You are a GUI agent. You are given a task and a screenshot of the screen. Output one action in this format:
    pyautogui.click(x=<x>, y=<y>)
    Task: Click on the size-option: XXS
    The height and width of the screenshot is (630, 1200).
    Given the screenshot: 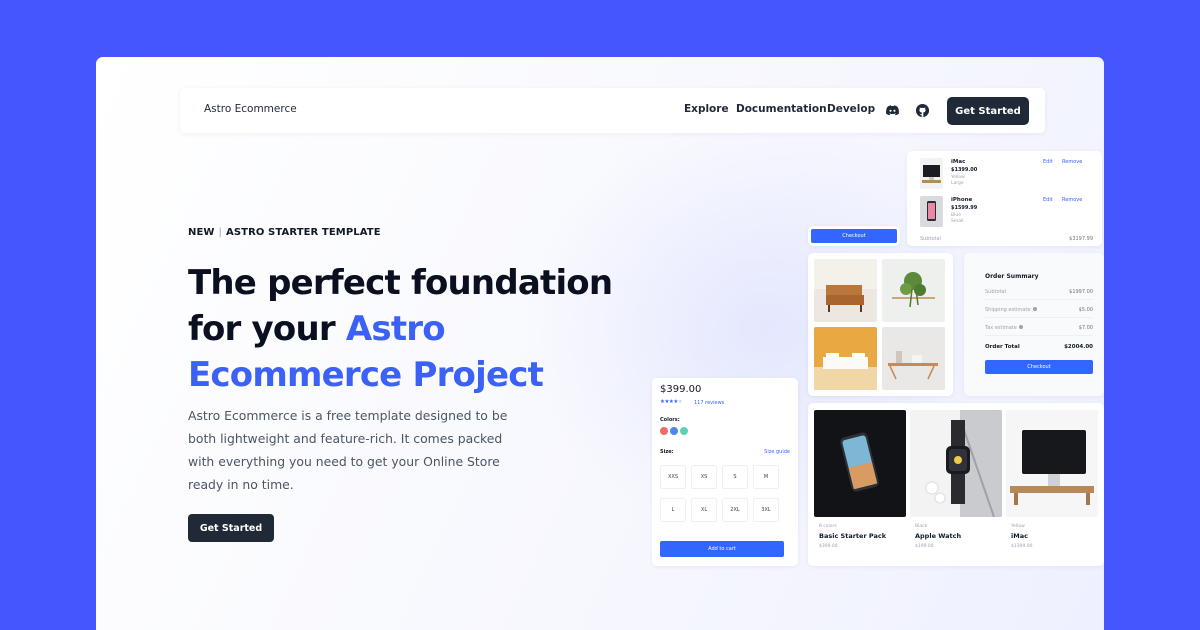 What is the action you would take?
    pyautogui.click(x=673, y=477)
    